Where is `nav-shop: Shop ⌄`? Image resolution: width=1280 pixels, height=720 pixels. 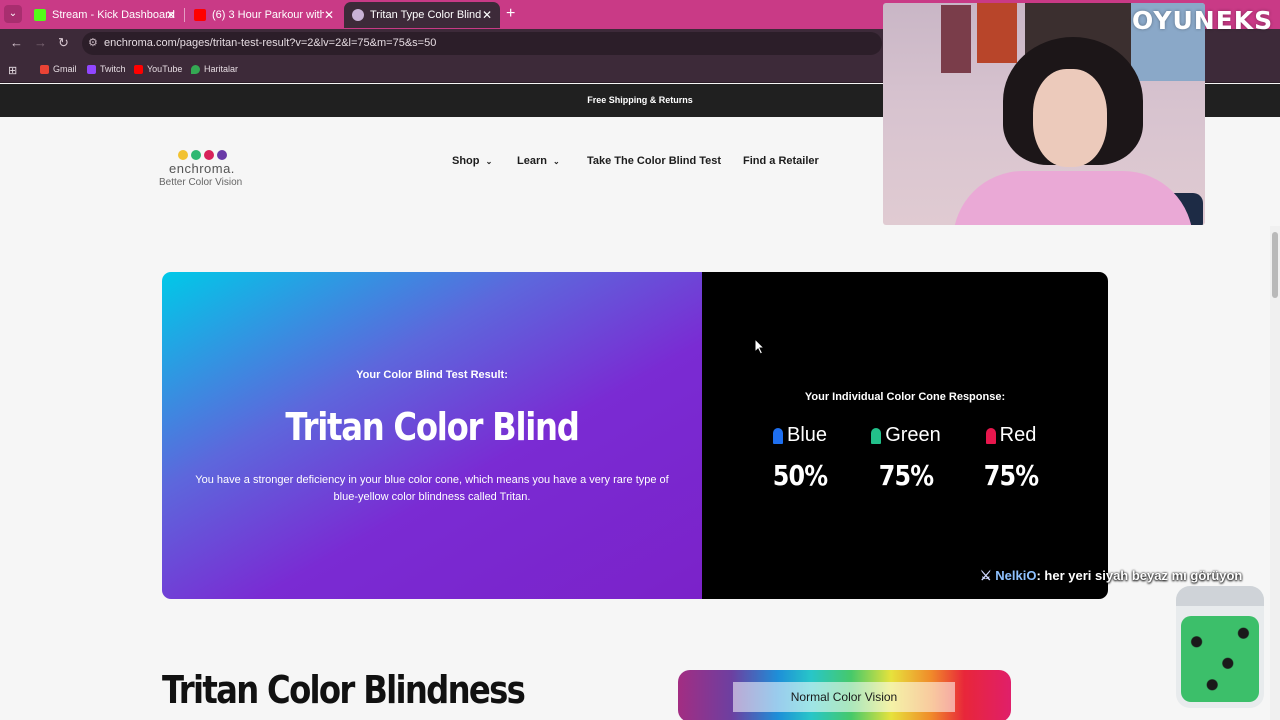
nav-shop: Shop ⌄ is located at coordinates (472, 161).